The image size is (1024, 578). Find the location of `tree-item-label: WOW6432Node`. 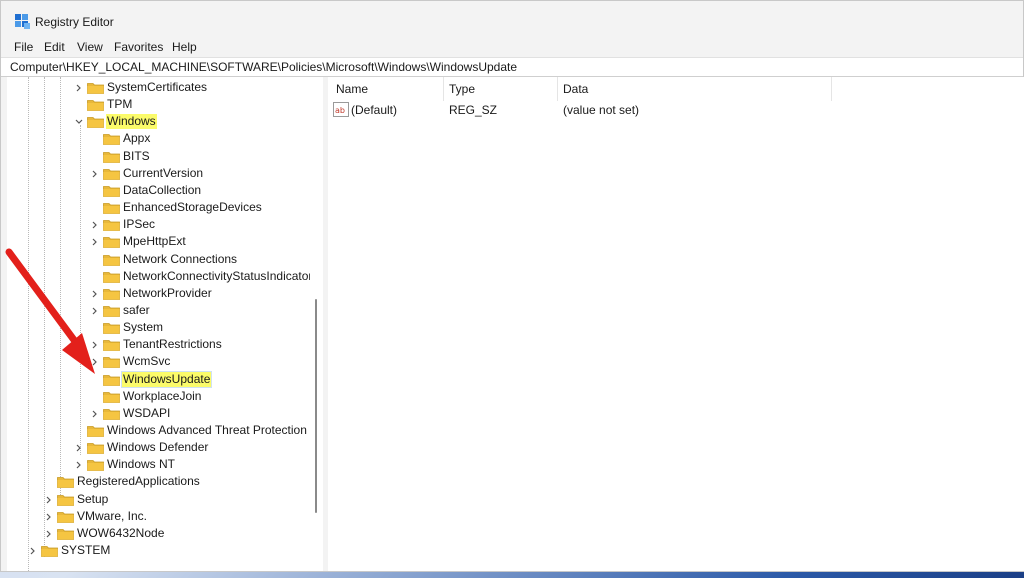

tree-item-label: WOW6432Node is located at coordinates (121, 532).